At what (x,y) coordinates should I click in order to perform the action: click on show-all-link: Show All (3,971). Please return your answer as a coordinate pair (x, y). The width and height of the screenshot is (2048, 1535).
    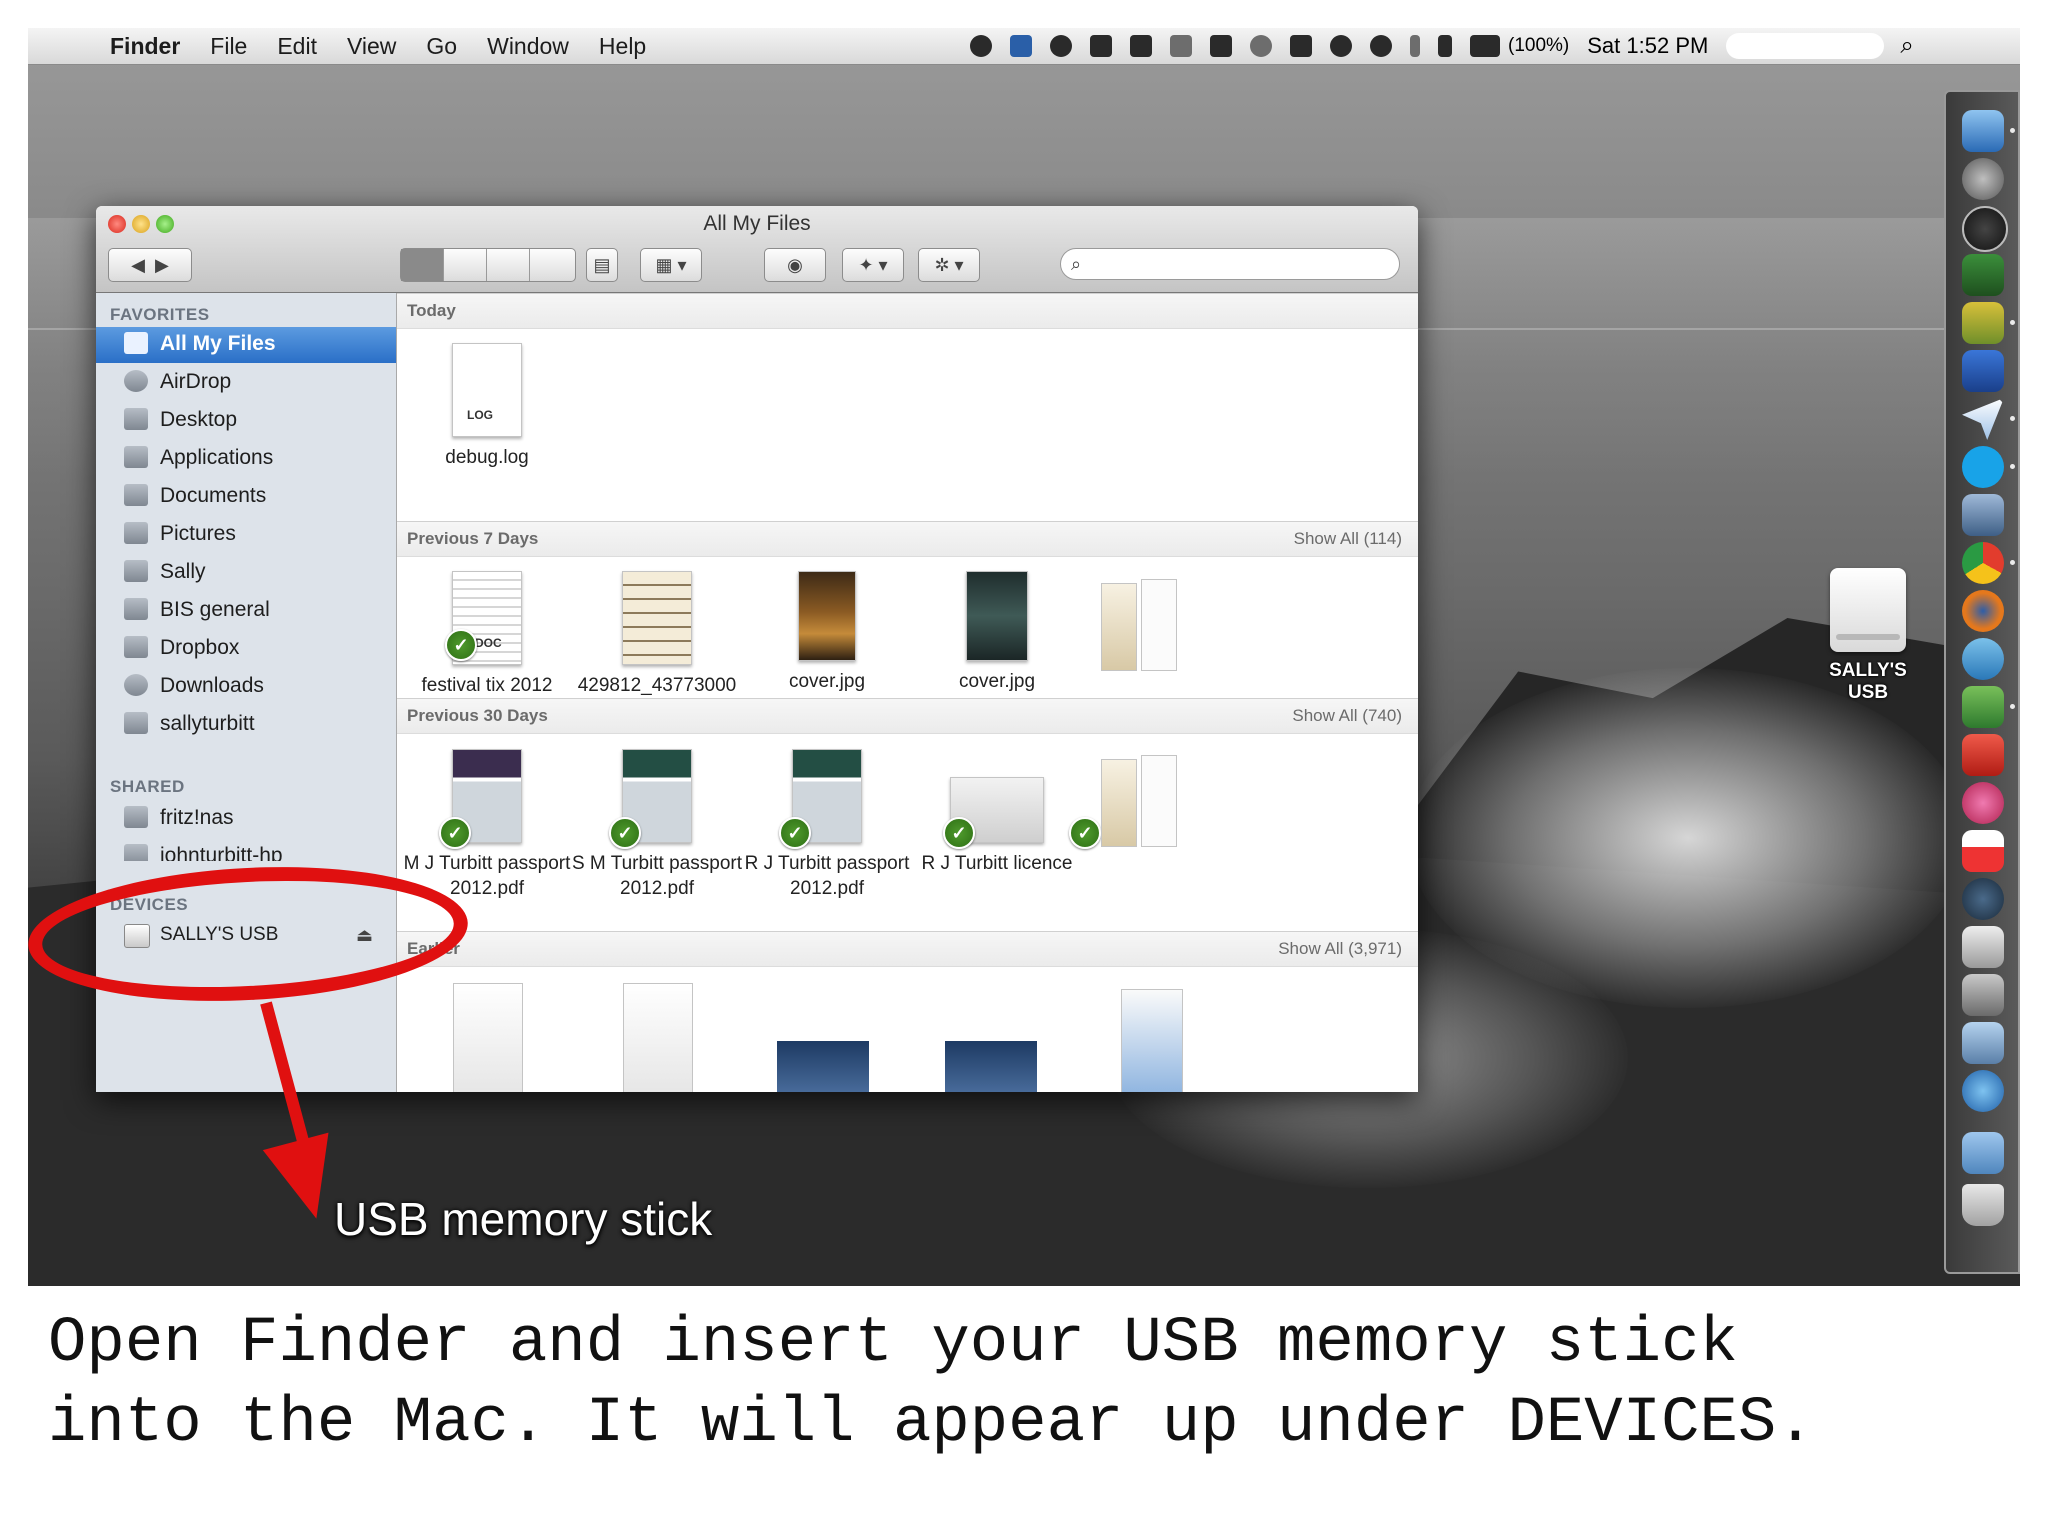
    Looking at the image, I should click on (1340, 949).